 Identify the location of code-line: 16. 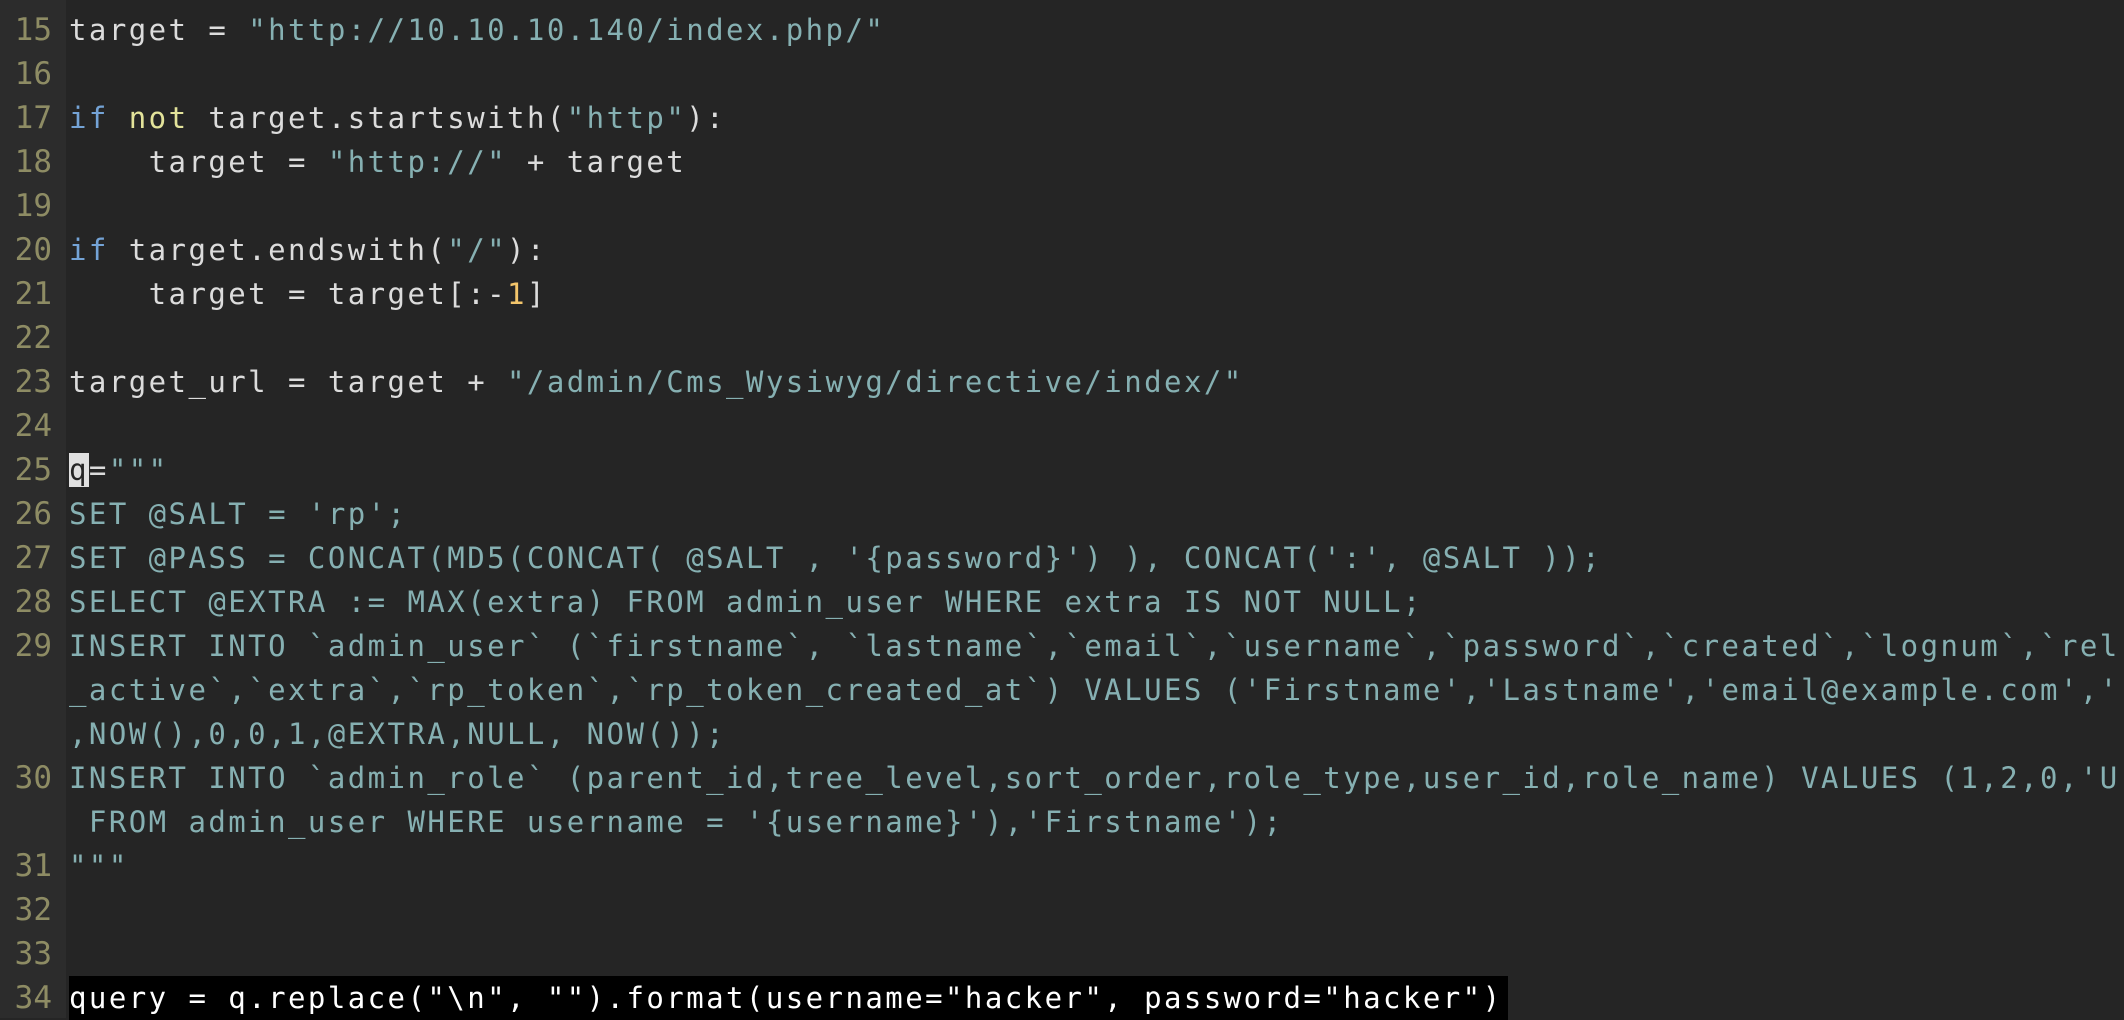
(1062, 74).